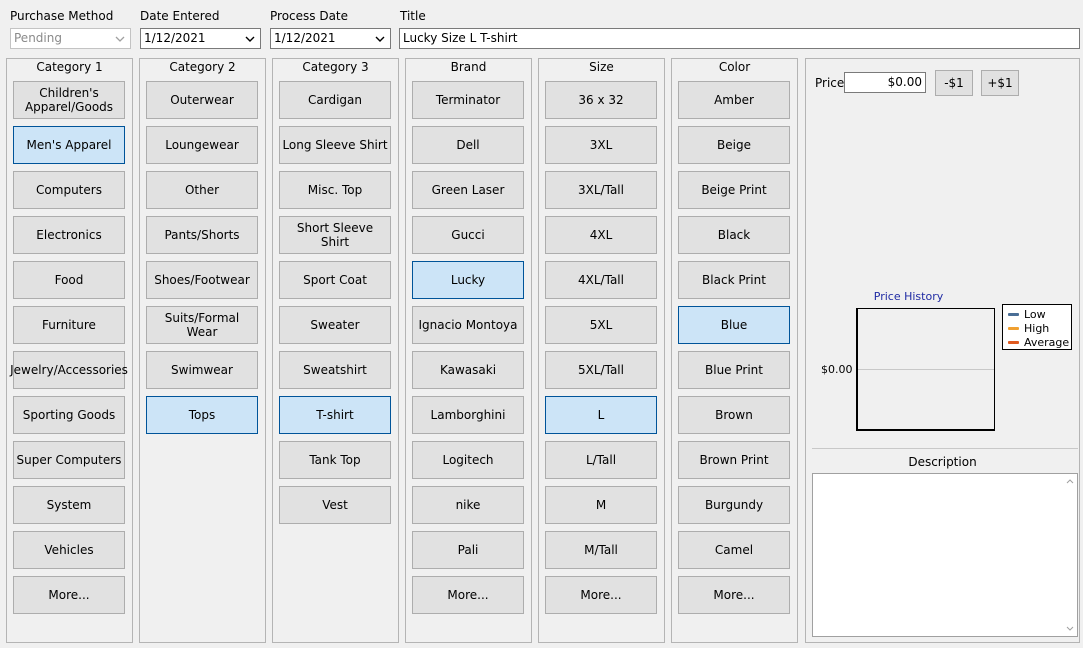 The height and width of the screenshot is (648, 1083). What do you see at coordinates (202, 235) in the screenshot?
I see `option-button: Pants/Shorts` at bounding box center [202, 235].